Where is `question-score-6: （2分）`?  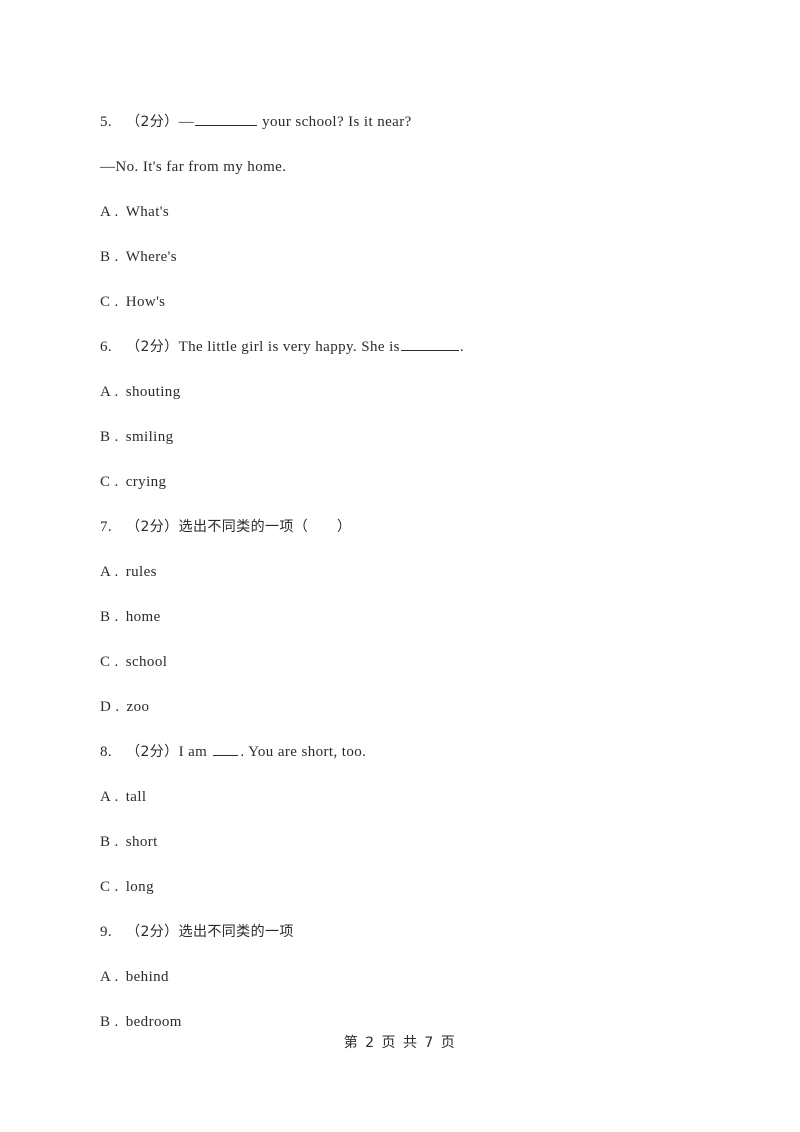 question-score-6: （2分） is located at coordinates (152, 347).